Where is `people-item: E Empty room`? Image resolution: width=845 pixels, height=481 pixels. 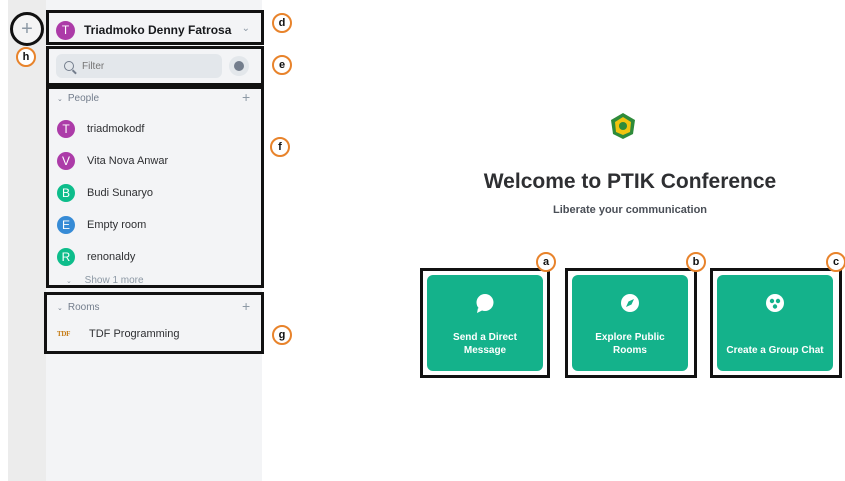 people-item: E Empty room is located at coordinates (154, 225).